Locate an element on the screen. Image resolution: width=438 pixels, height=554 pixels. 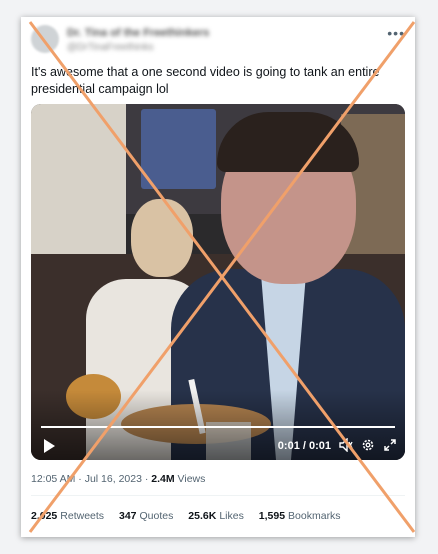
author-handle: @DrTinaFreethinks is located at coordinates (138, 47).